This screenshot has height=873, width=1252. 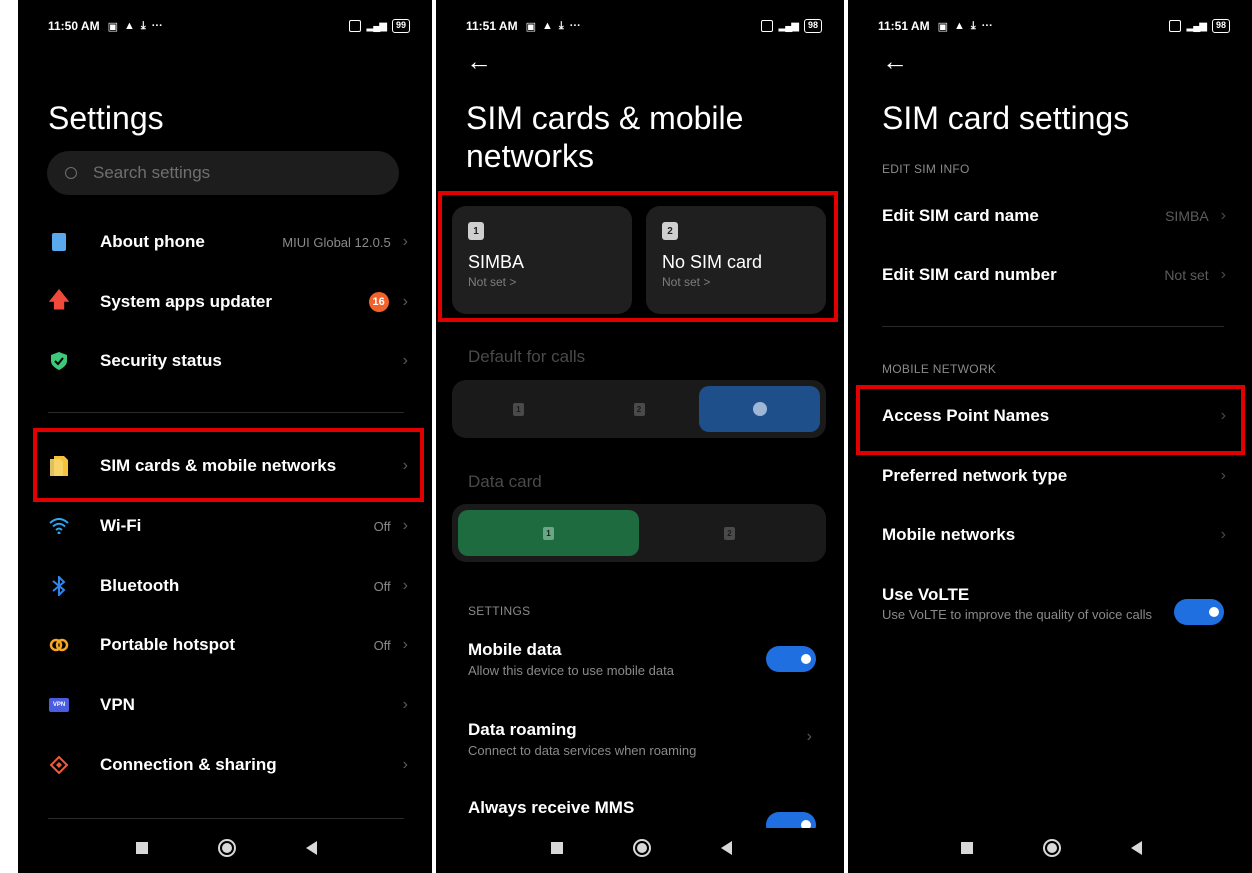 I want to click on default-calls-selector: 1 2, so click(x=639, y=409).